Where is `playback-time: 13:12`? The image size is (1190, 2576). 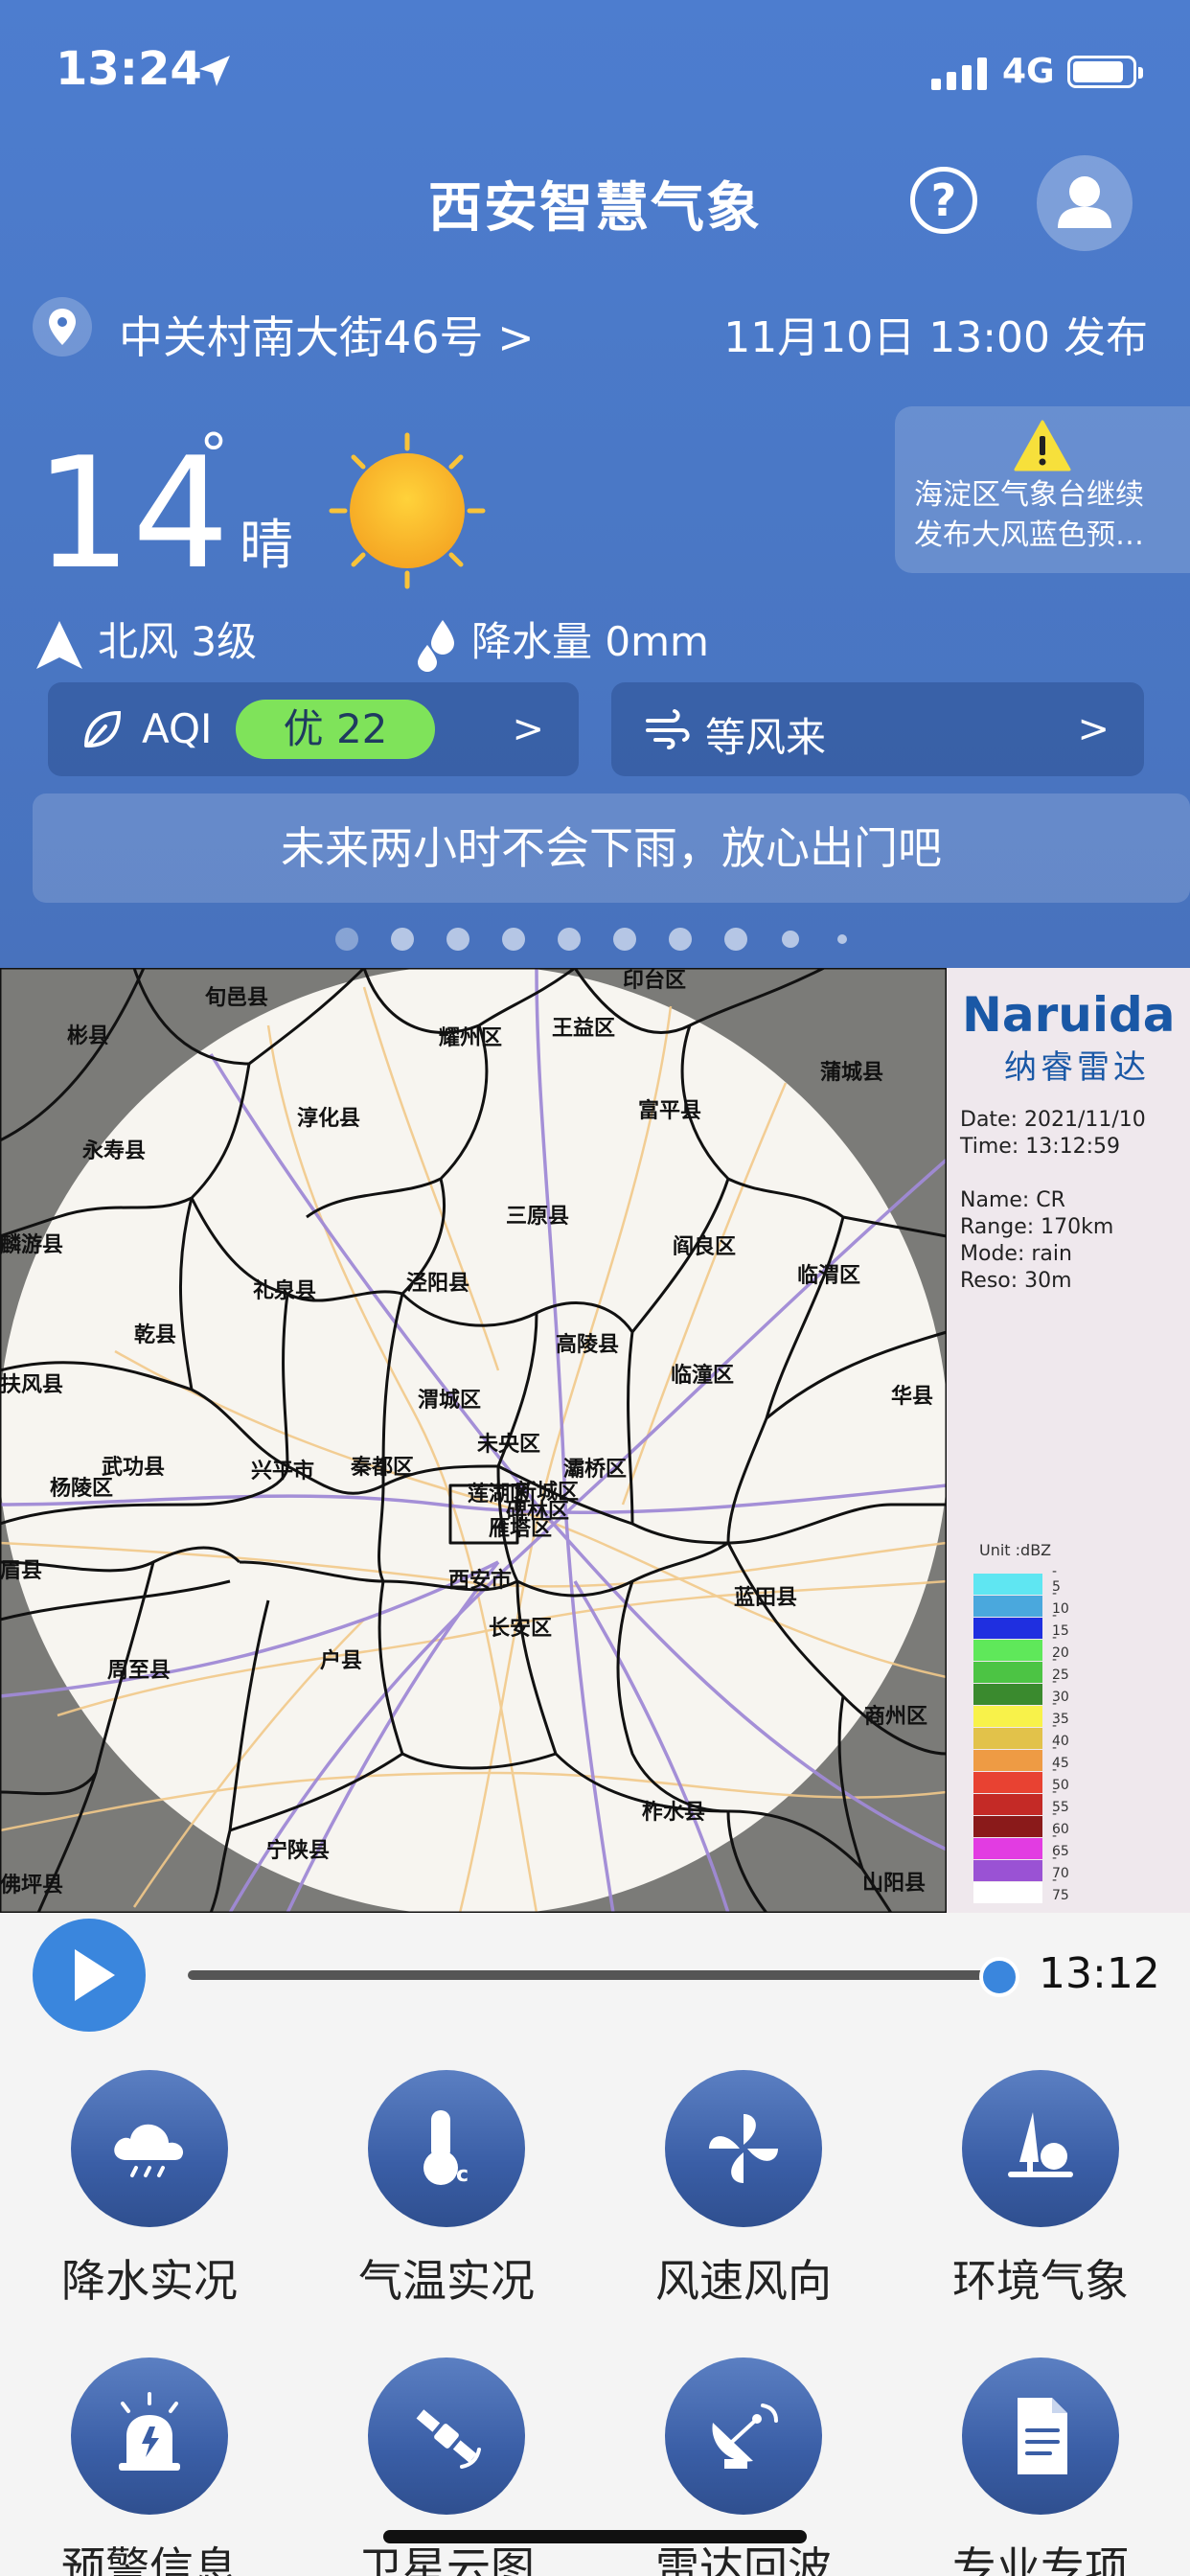
playback-time: 13:12 is located at coordinates (1100, 1974).